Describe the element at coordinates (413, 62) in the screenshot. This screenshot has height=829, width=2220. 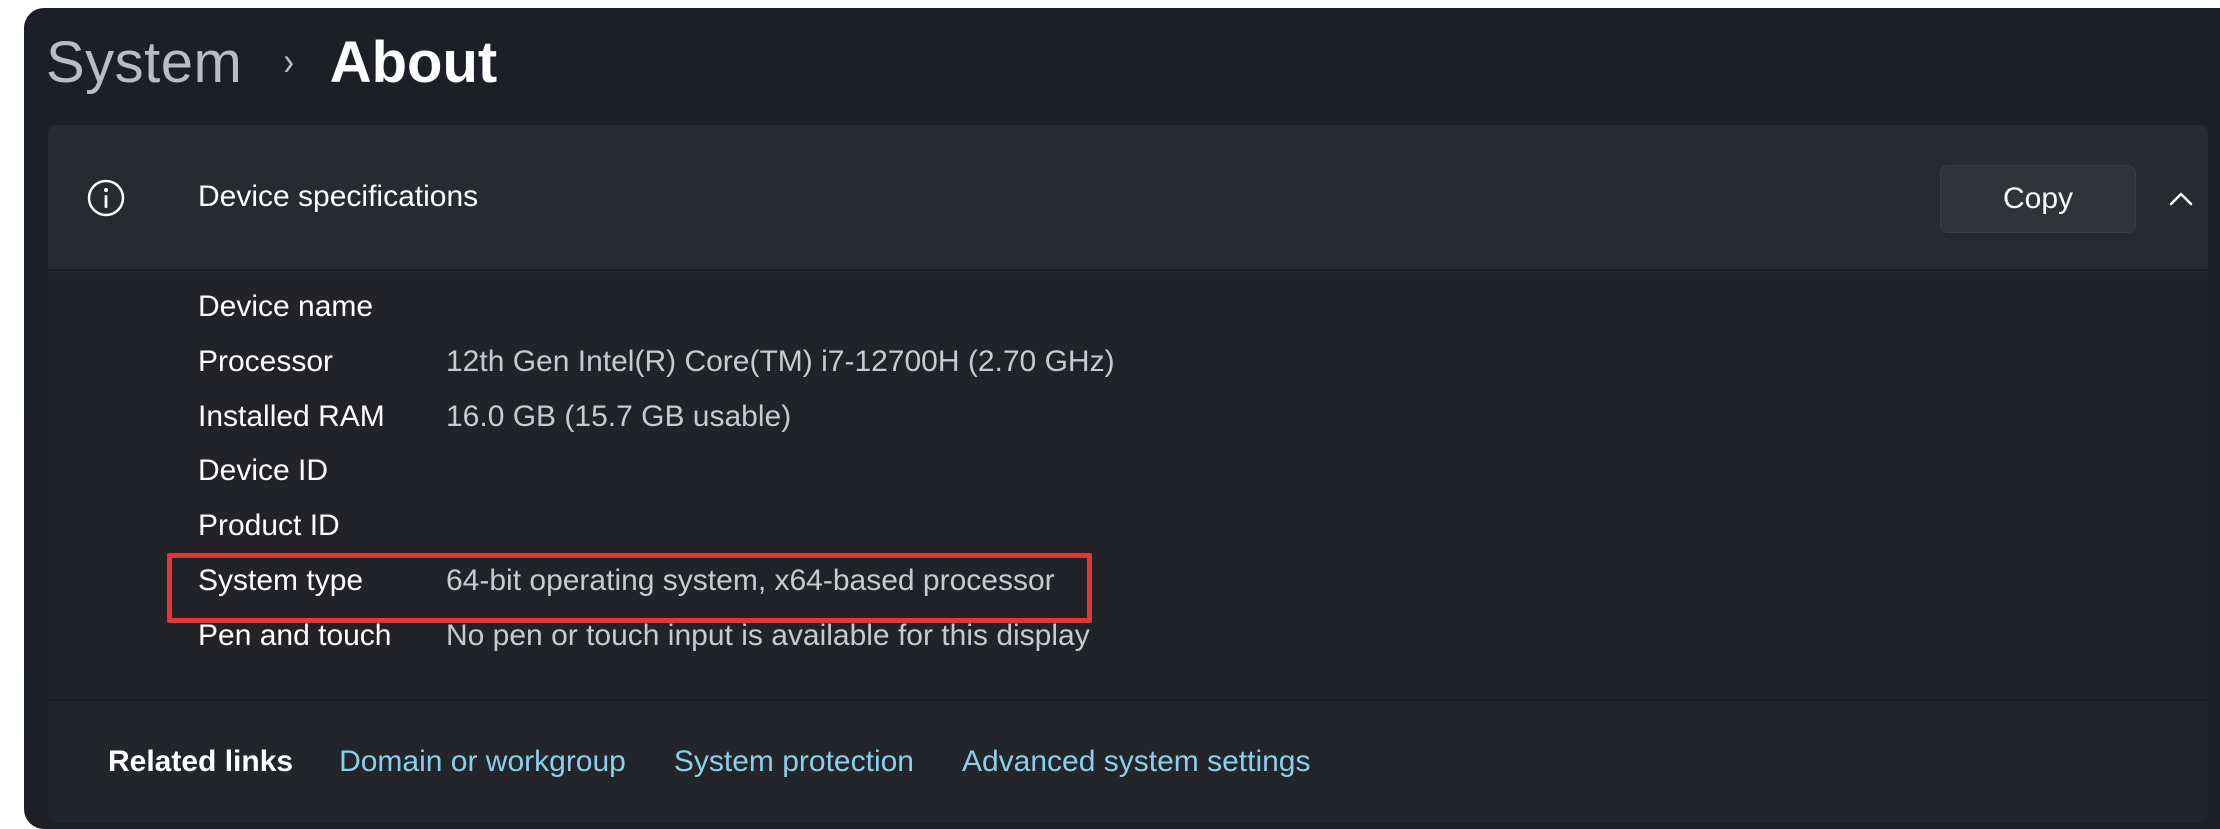
I see `page-title: About` at that location.